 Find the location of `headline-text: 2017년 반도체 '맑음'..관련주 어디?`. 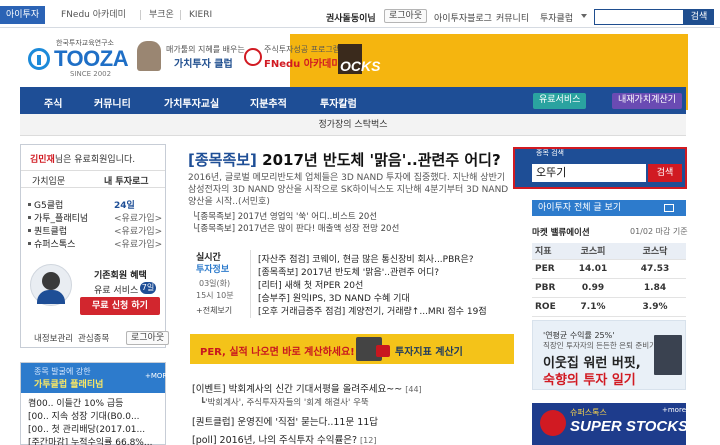

headline-text: 2017년 반도체 '맑음'..관련주 어디? is located at coordinates (379, 160).